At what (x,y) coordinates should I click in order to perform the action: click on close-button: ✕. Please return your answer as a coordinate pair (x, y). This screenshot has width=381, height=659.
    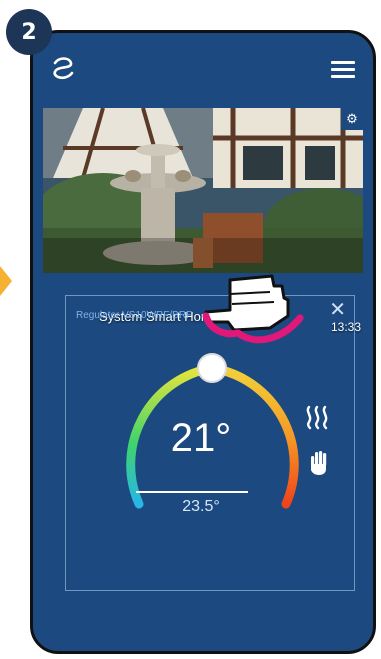
    Looking at the image, I should click on (337, 310).